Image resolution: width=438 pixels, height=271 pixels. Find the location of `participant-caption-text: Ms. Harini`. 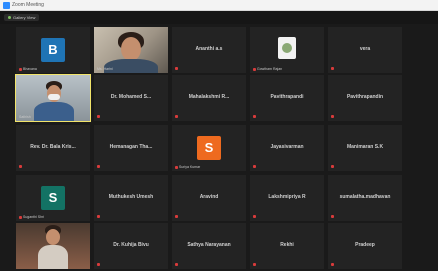

participant-caption-text: Ms. Harini is located at coordinates (105, 69).